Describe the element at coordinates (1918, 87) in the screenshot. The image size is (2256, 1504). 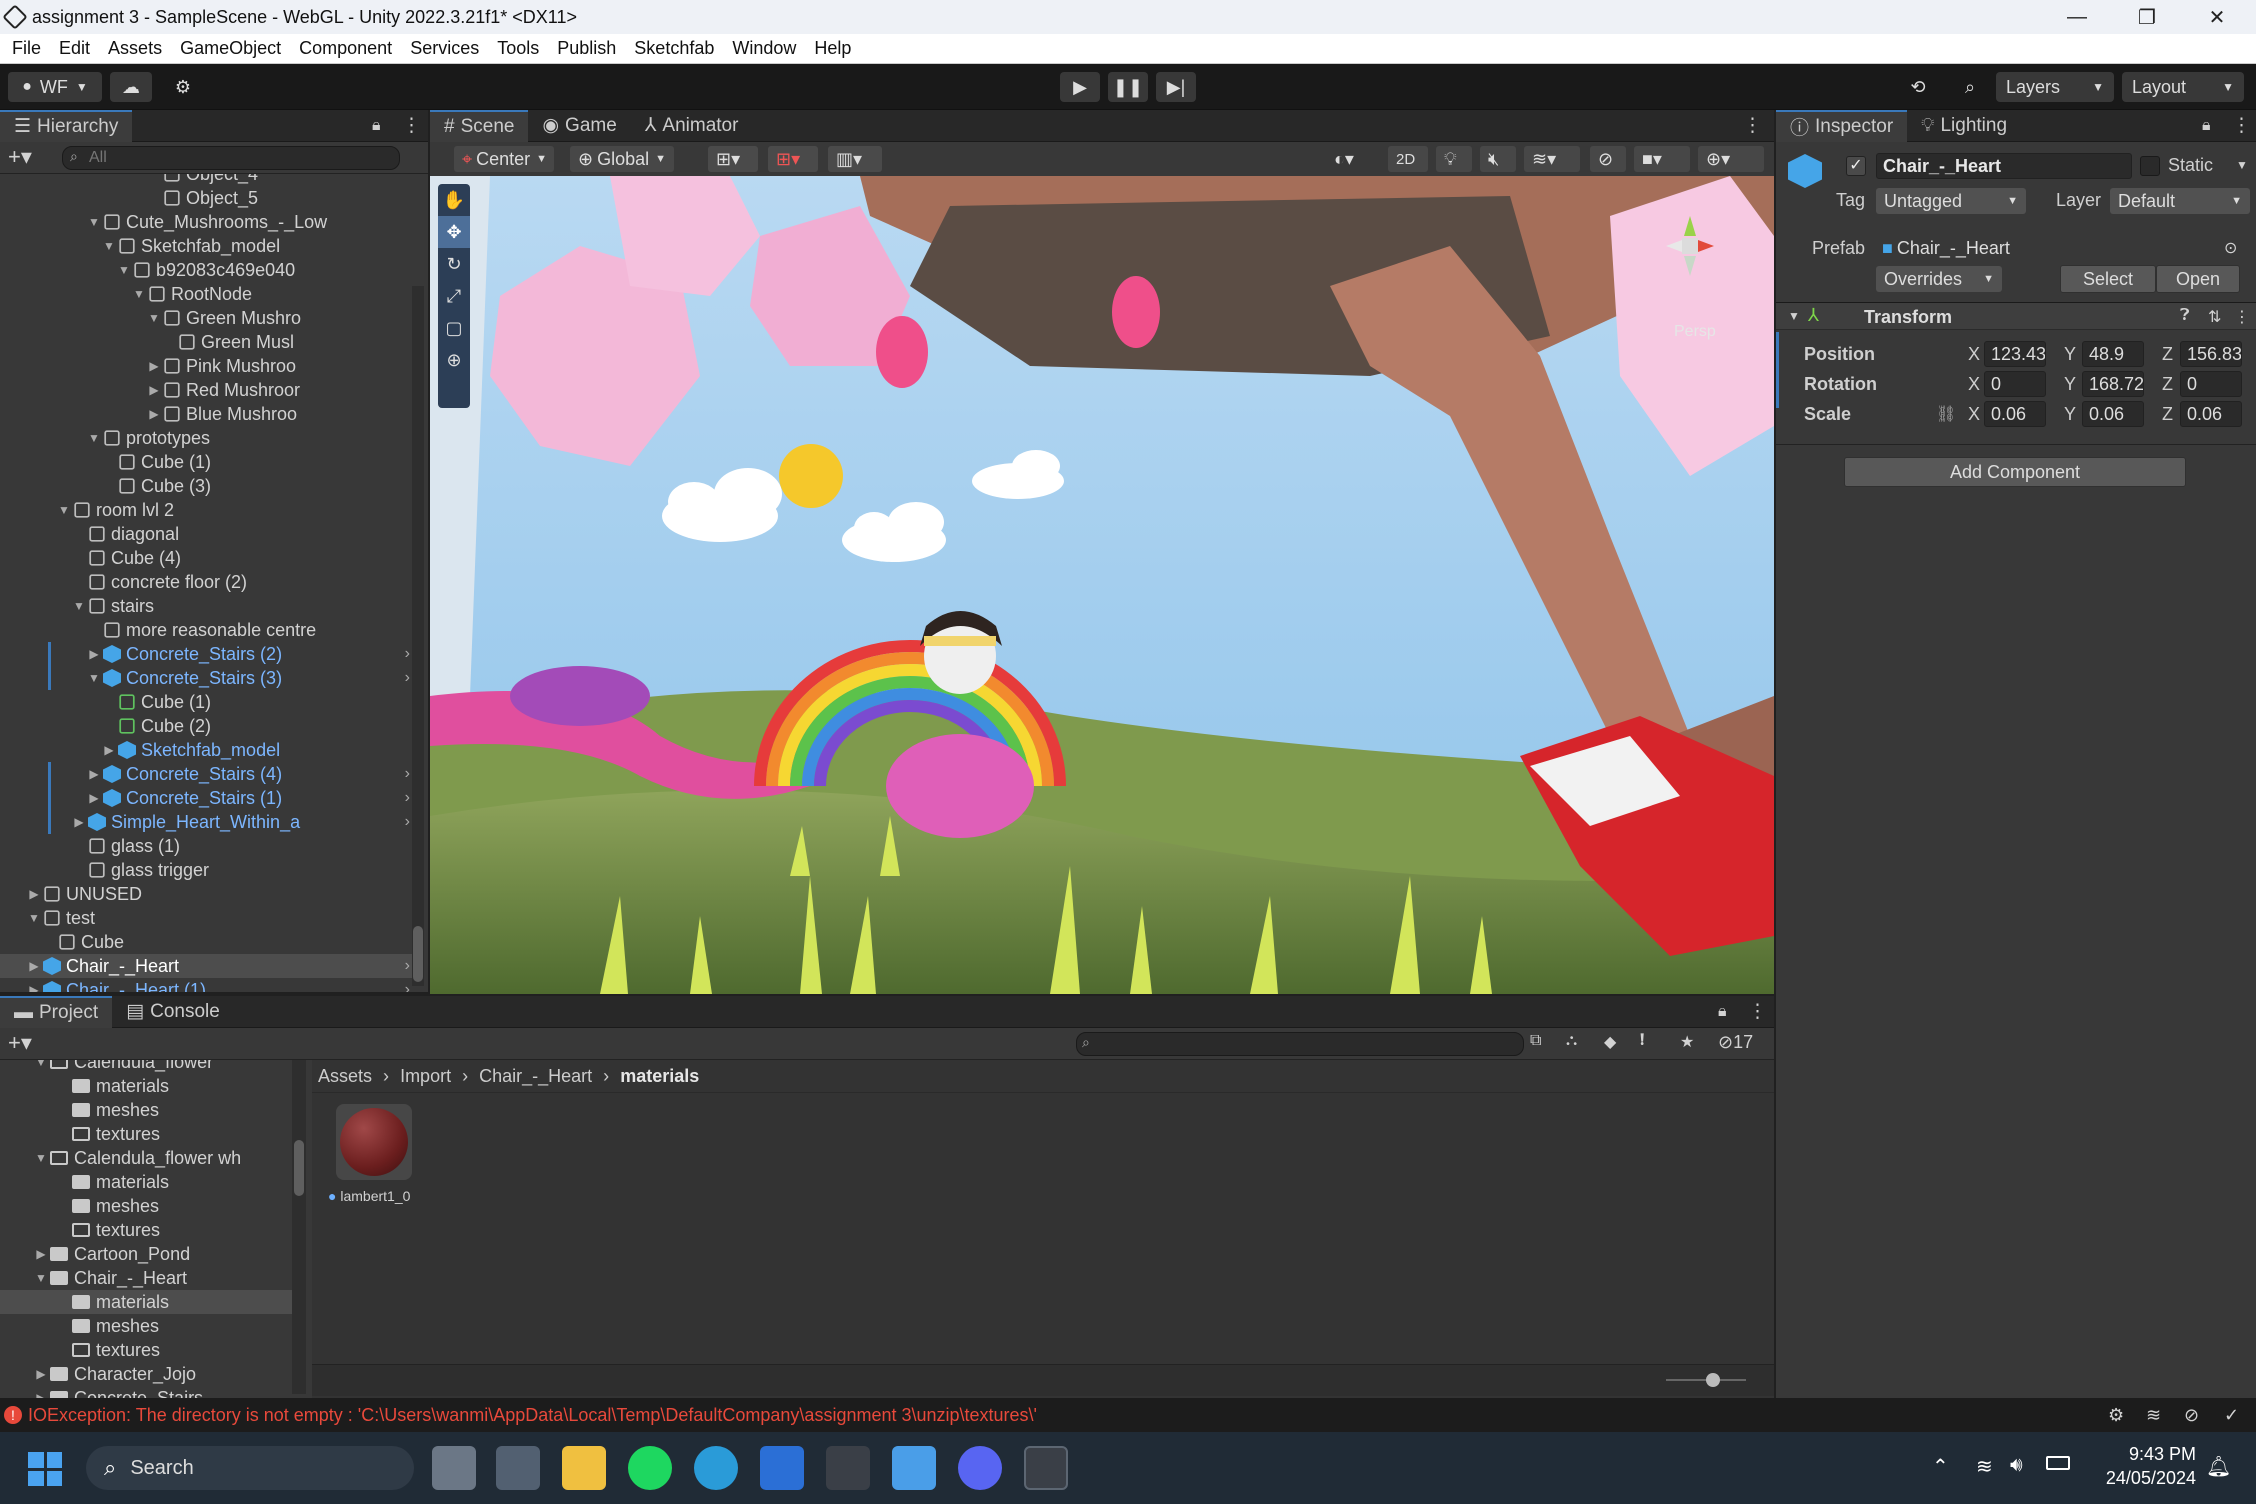
I see `history-button: ⟲` at that location.